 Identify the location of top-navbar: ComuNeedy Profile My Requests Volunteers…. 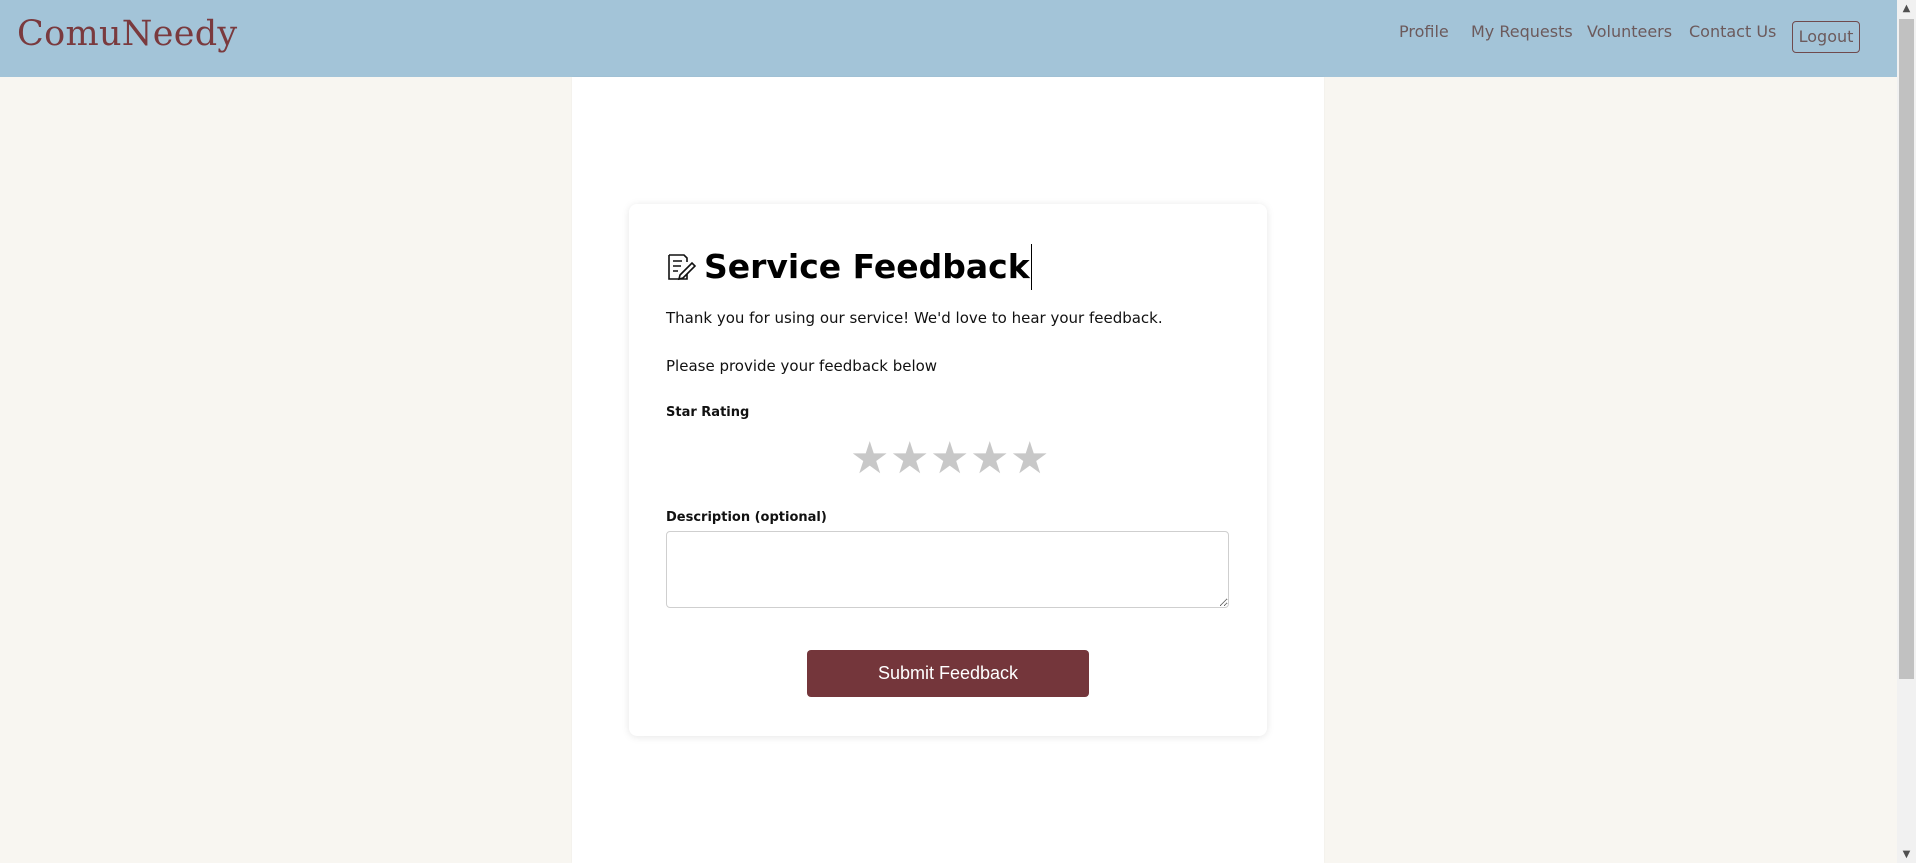
(948, 38).